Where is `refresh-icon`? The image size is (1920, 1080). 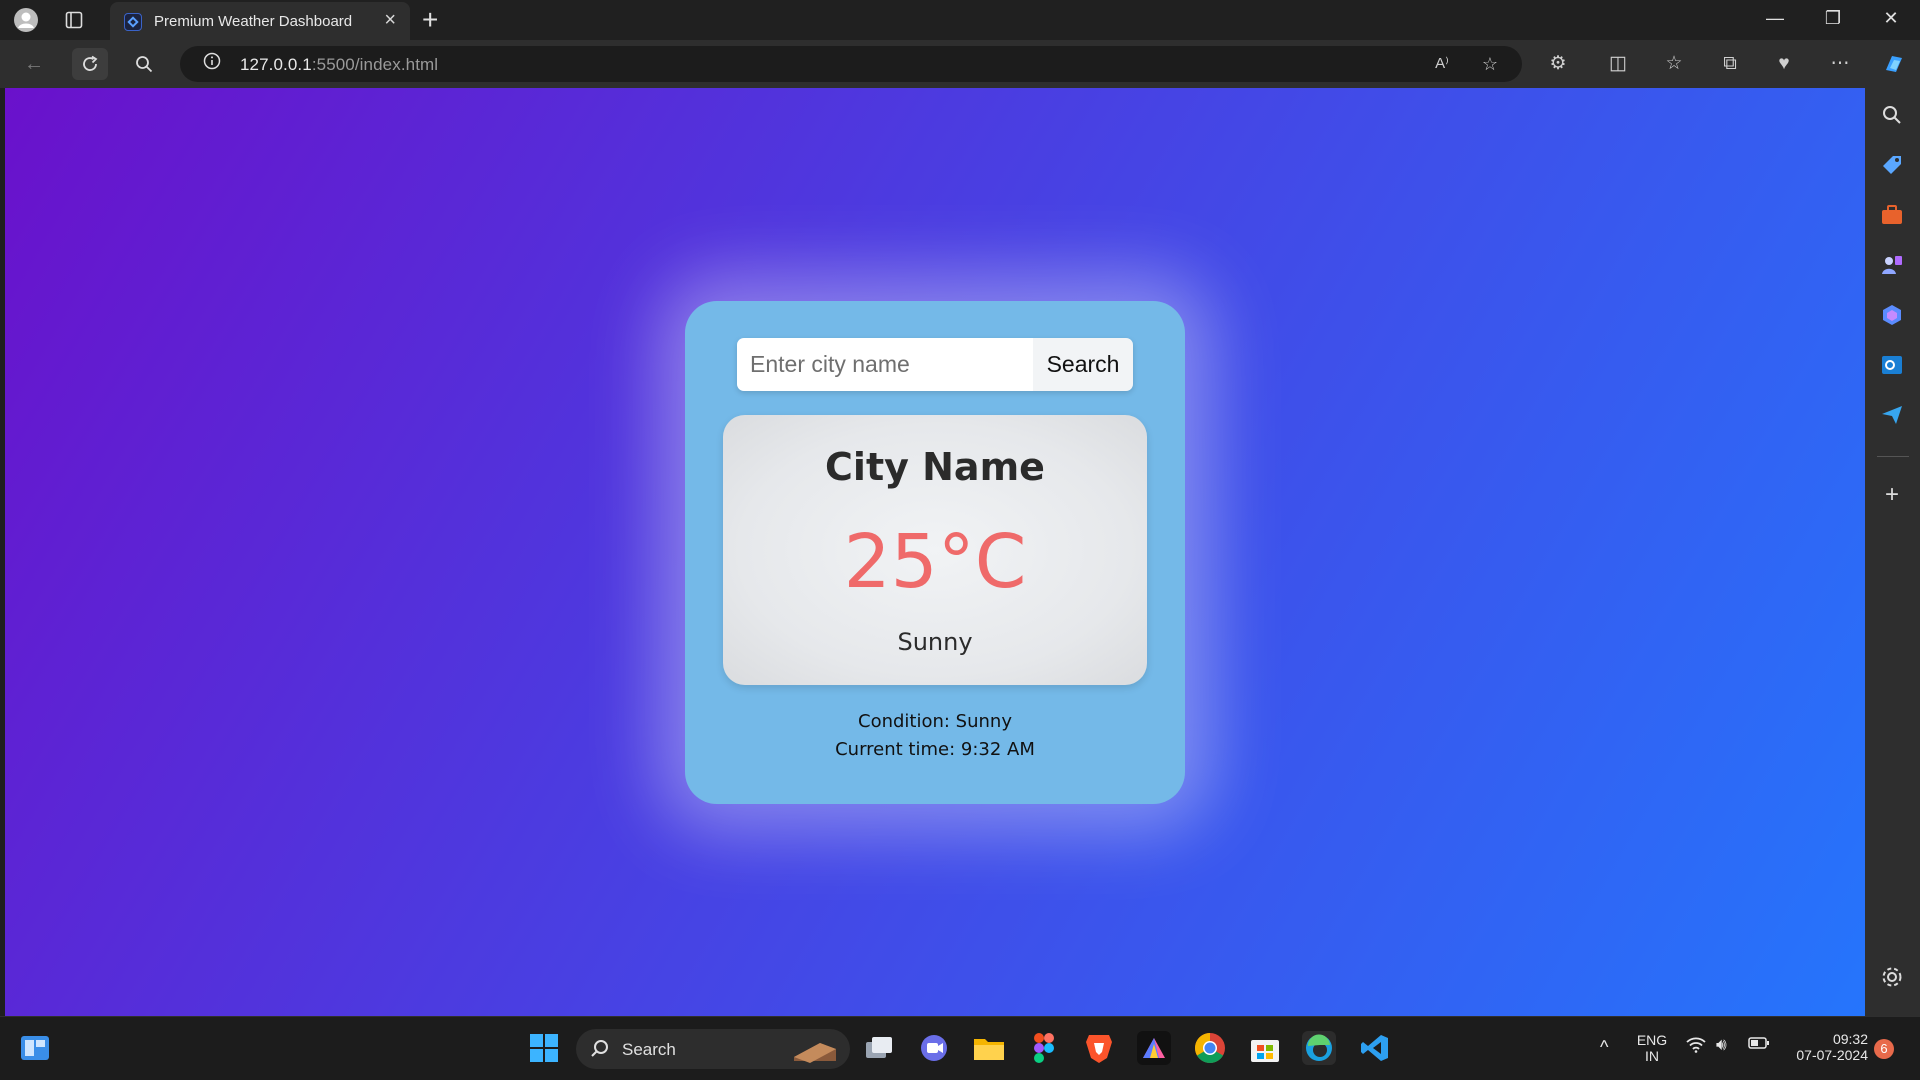
refresh-icon is located at coordinates (90, 64).